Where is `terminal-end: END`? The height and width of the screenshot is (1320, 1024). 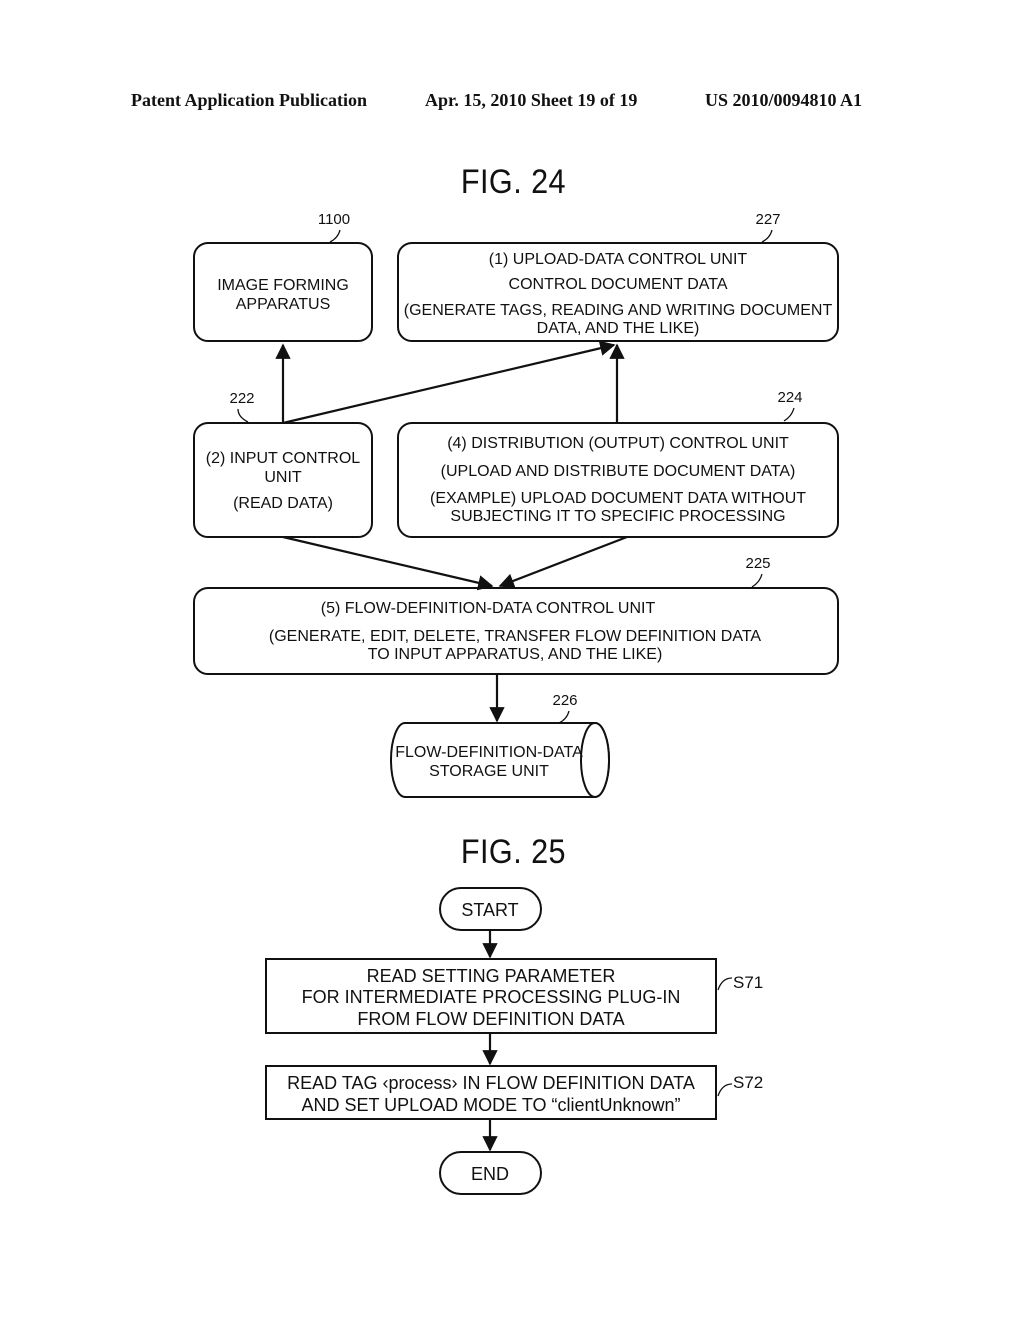 terminal-end: END is located at coordinates (490, 1173).